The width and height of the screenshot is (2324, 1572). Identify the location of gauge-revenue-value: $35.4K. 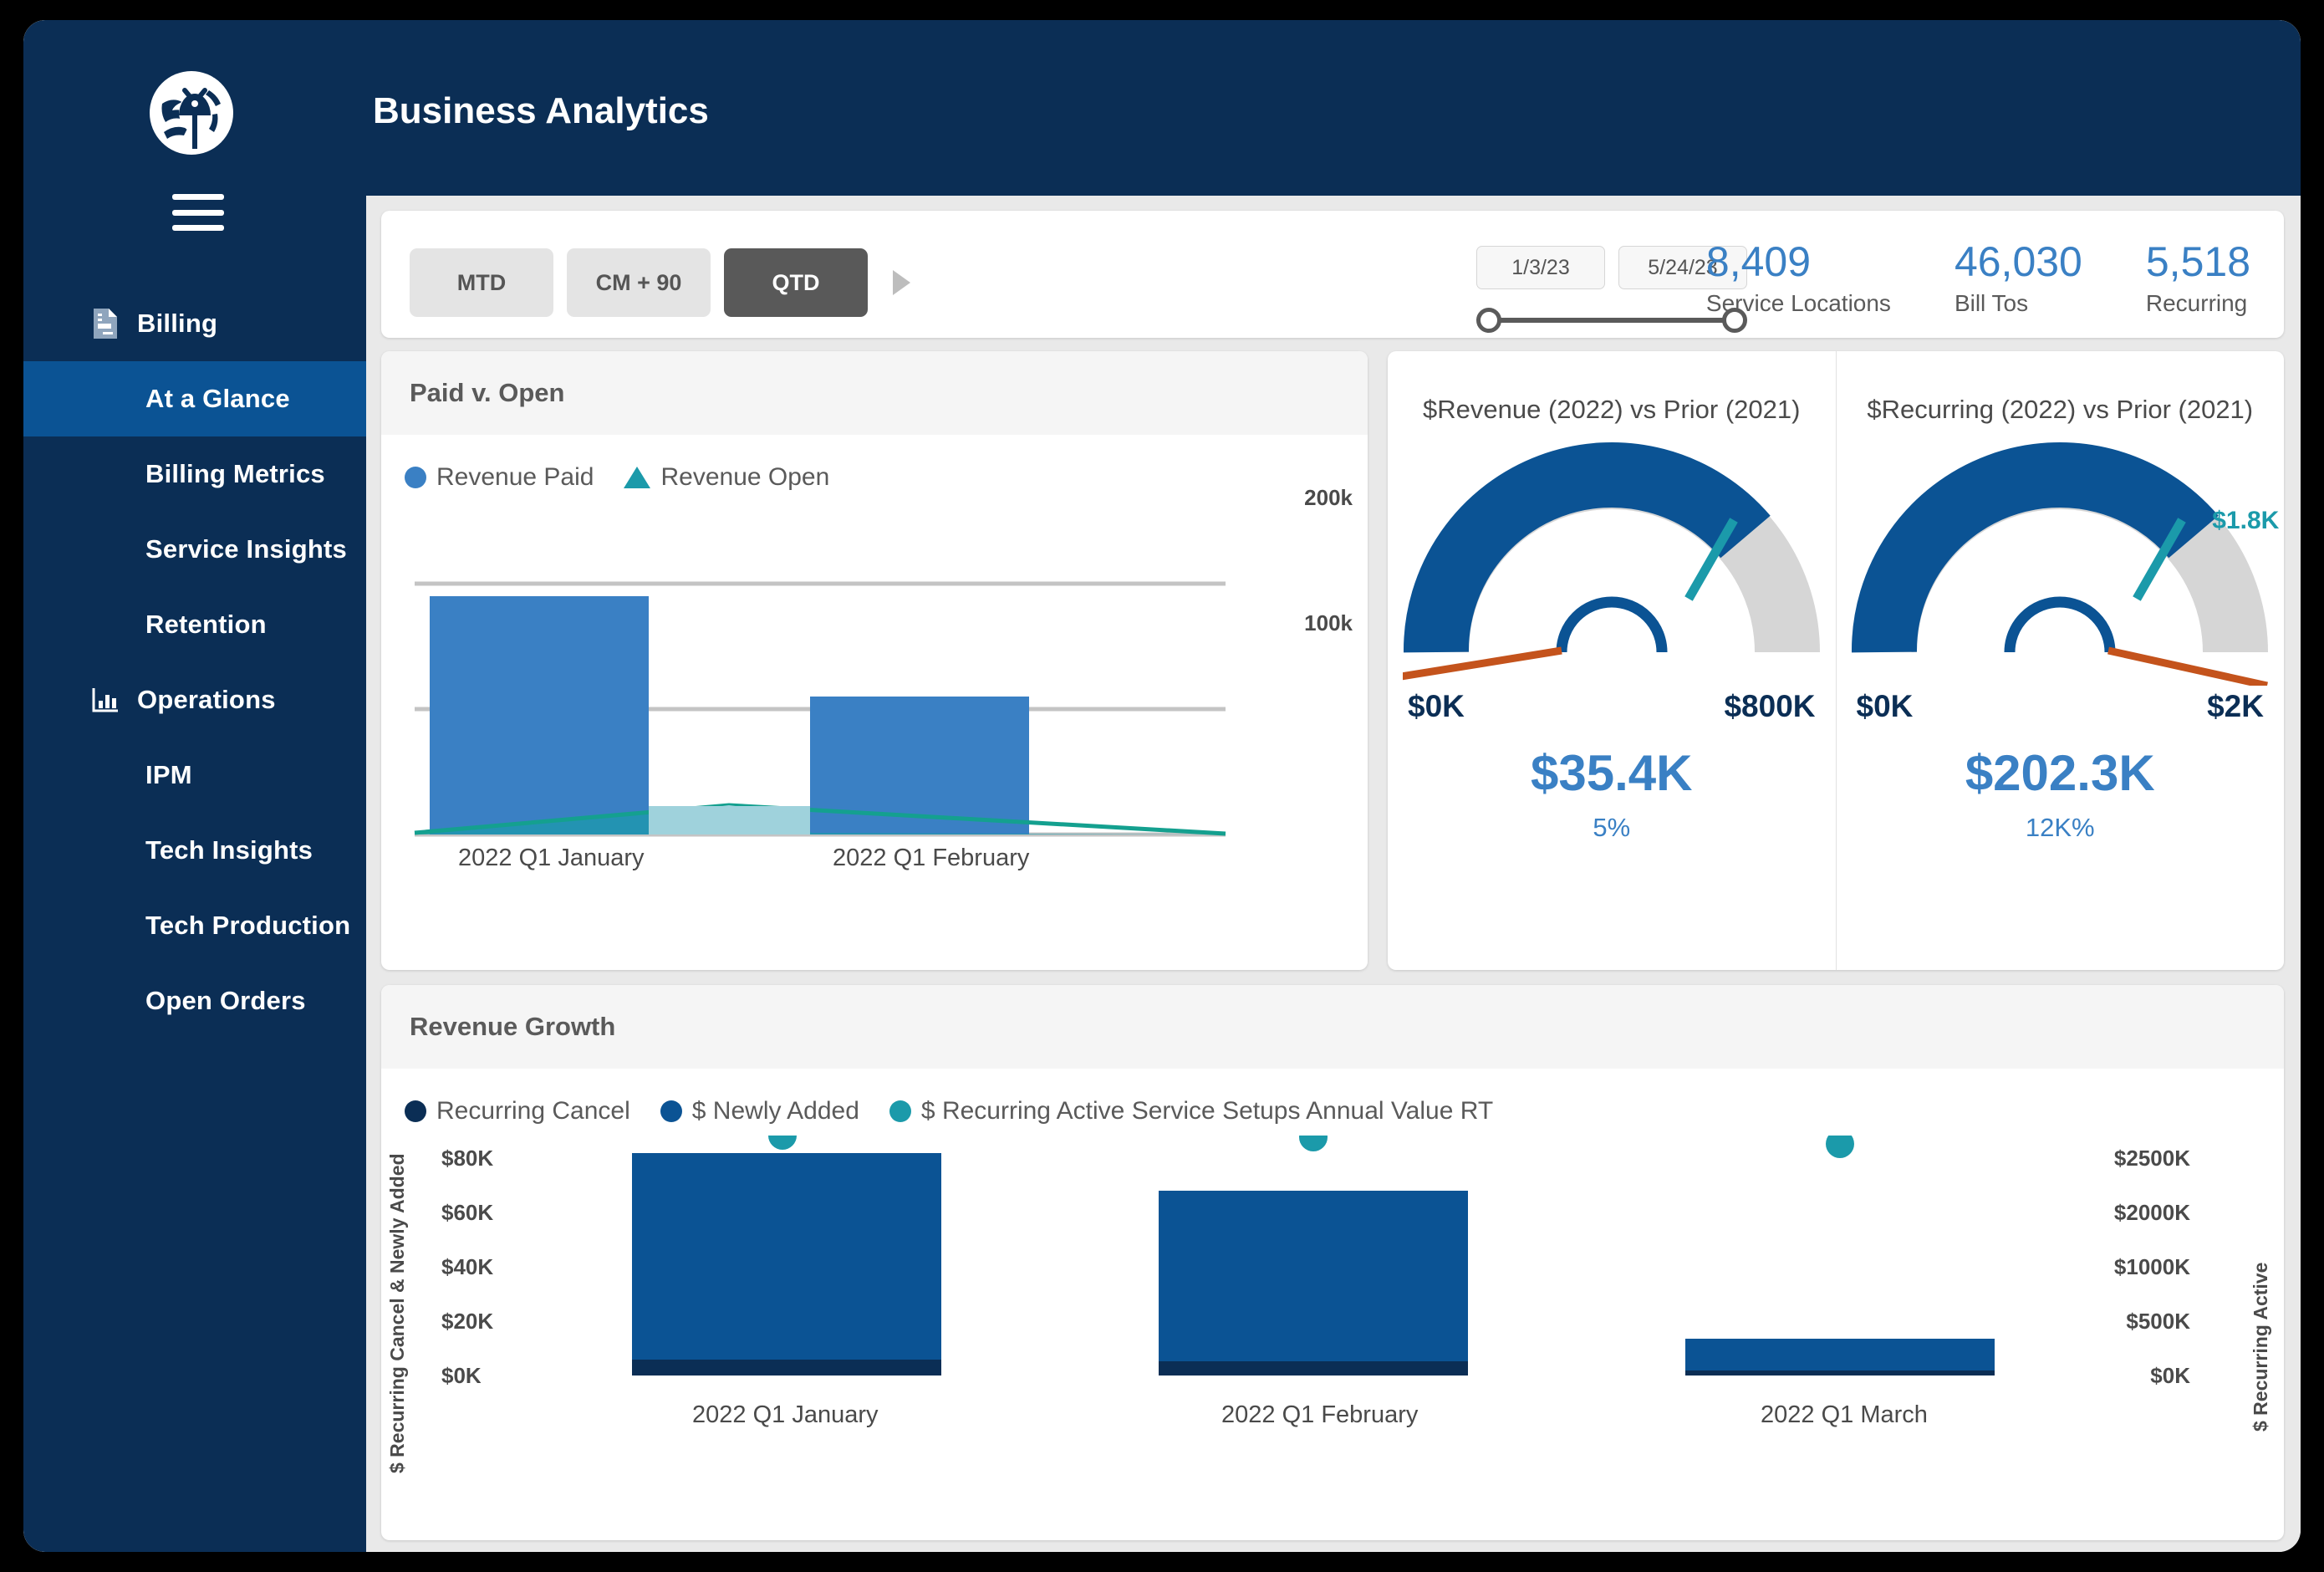
(1612, 773).